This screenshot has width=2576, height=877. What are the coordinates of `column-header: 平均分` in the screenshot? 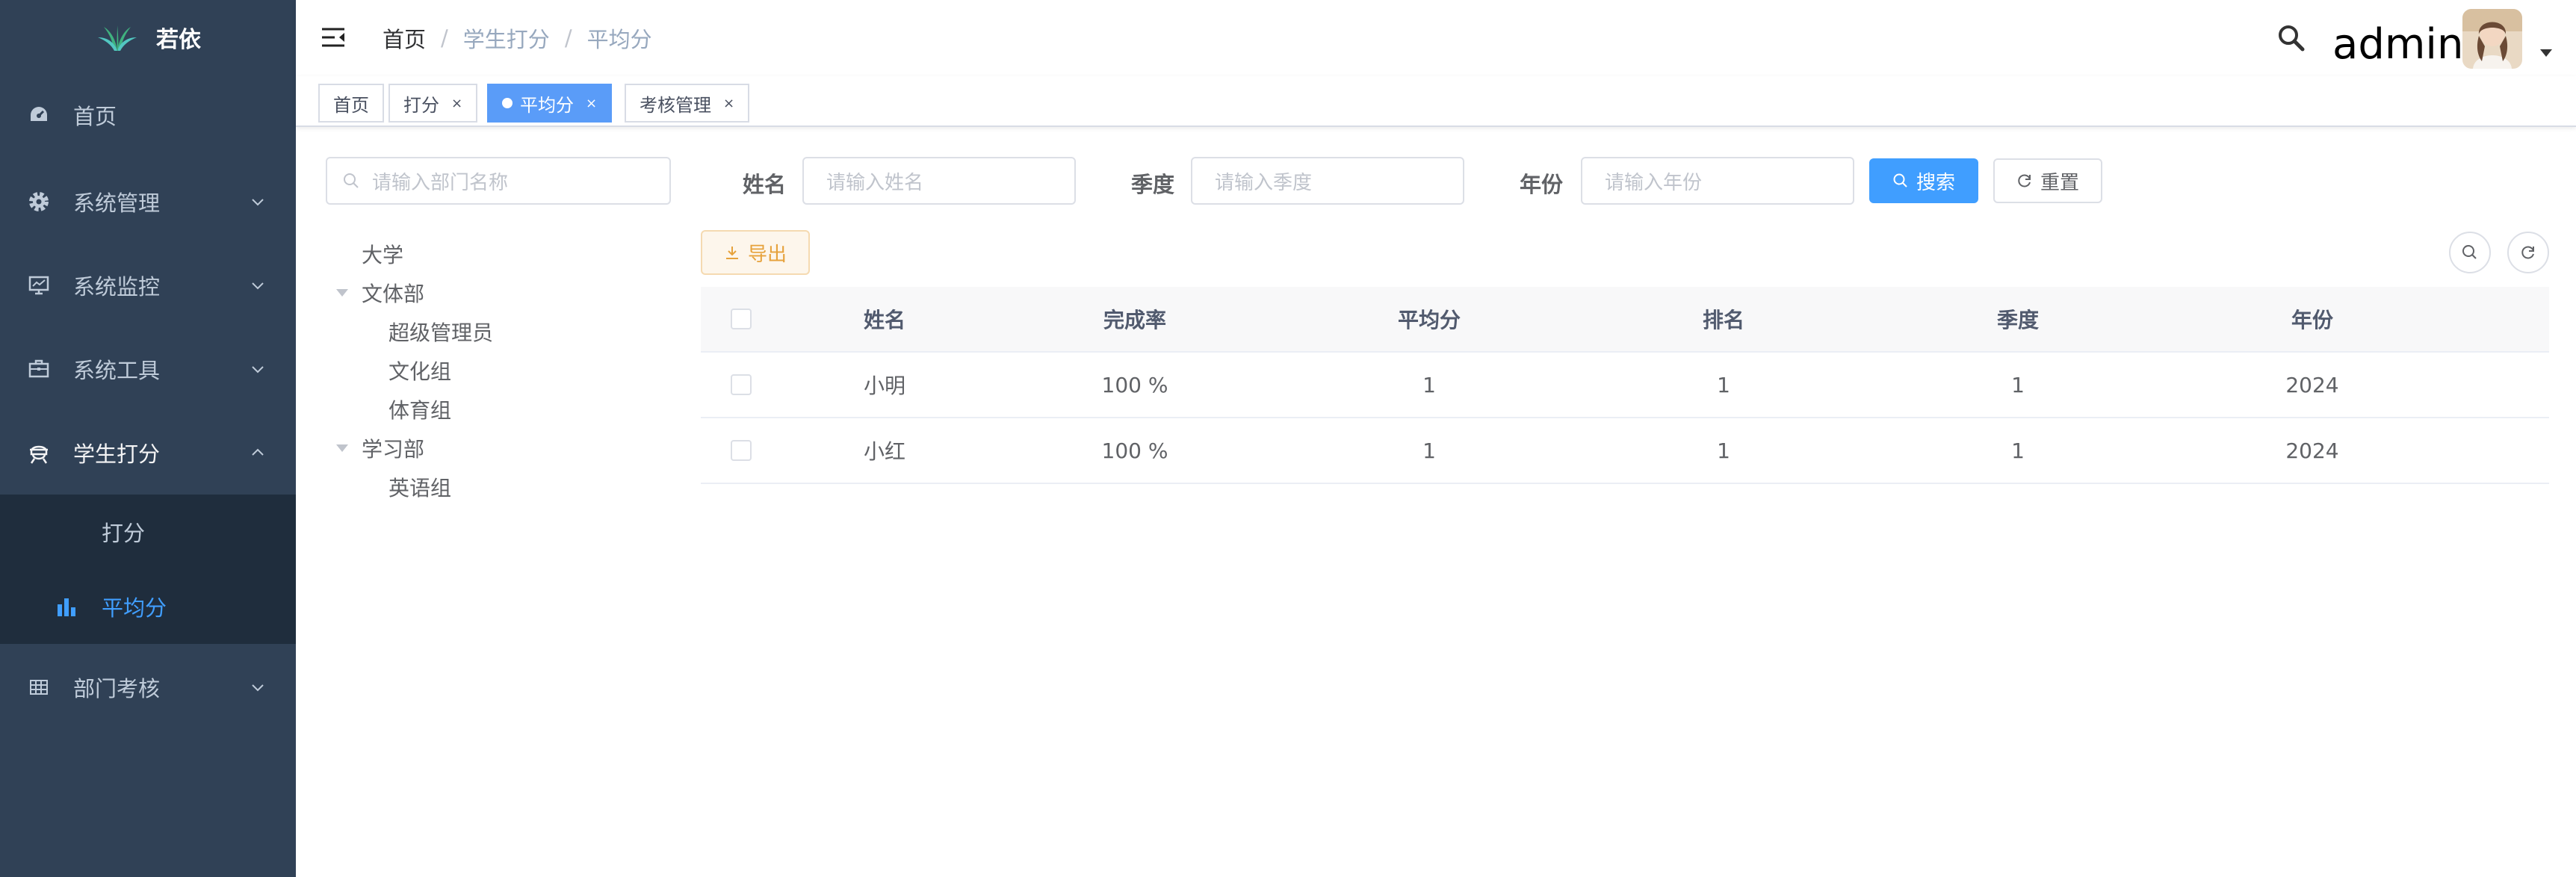 It's located at (1429, 320).